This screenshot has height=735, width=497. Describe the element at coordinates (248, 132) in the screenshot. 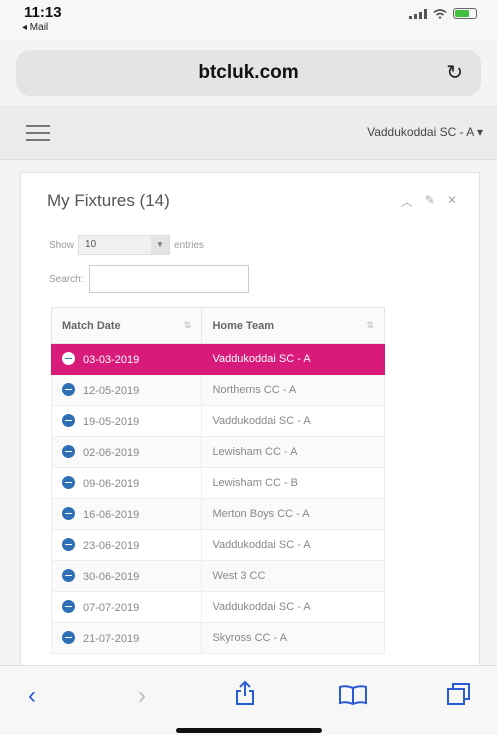

I see `site-header: Vaddukoddai SC - A ▾` at that location.